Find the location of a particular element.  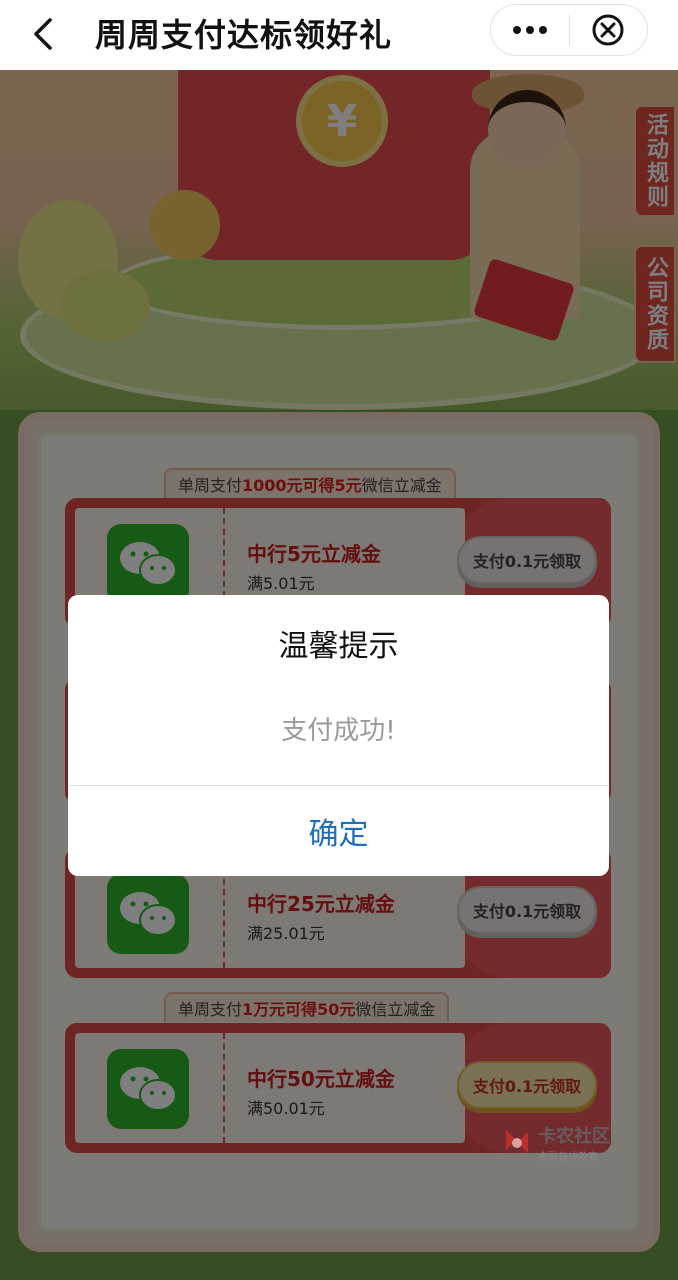

nav-bar: 周周支付达标领好礼 is located at coordinates (339, 35).